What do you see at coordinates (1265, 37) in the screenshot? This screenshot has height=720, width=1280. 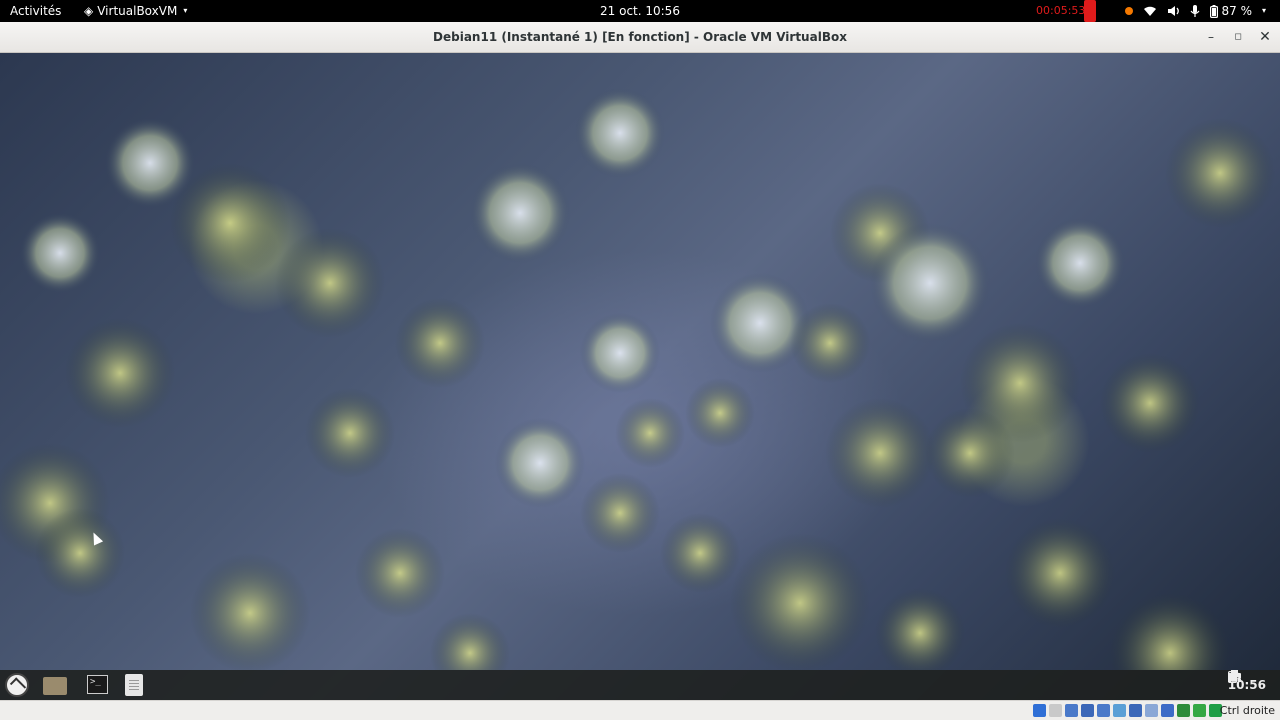 I see `close-button: ✕` at bounding box center [1265, 37].